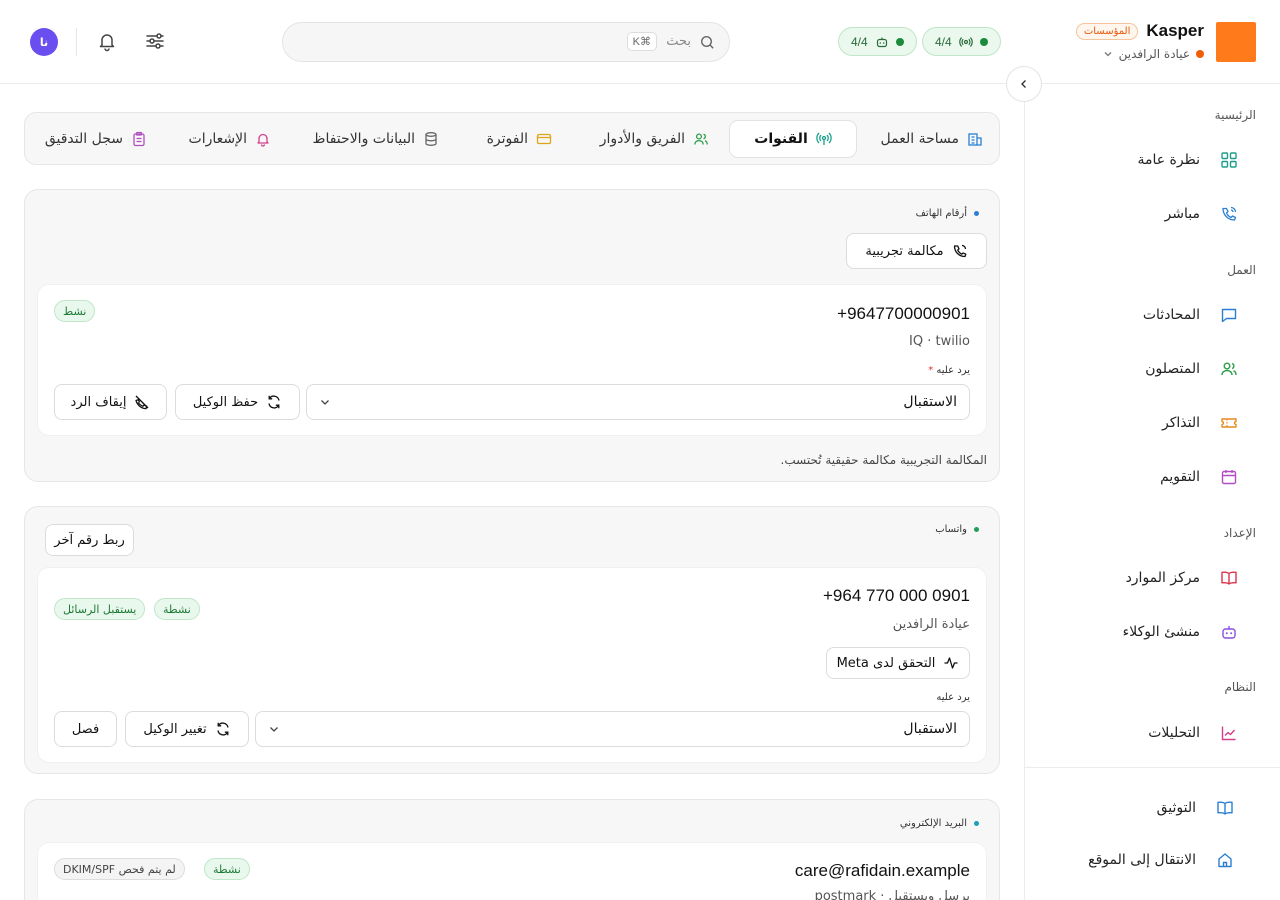 This screenshot has width=1280, height=900. What do you see at coordinates (933, 823) in the screenshot?
I see `section-title-text: البريد الإلكتروني` at bounding box center [933, 823].